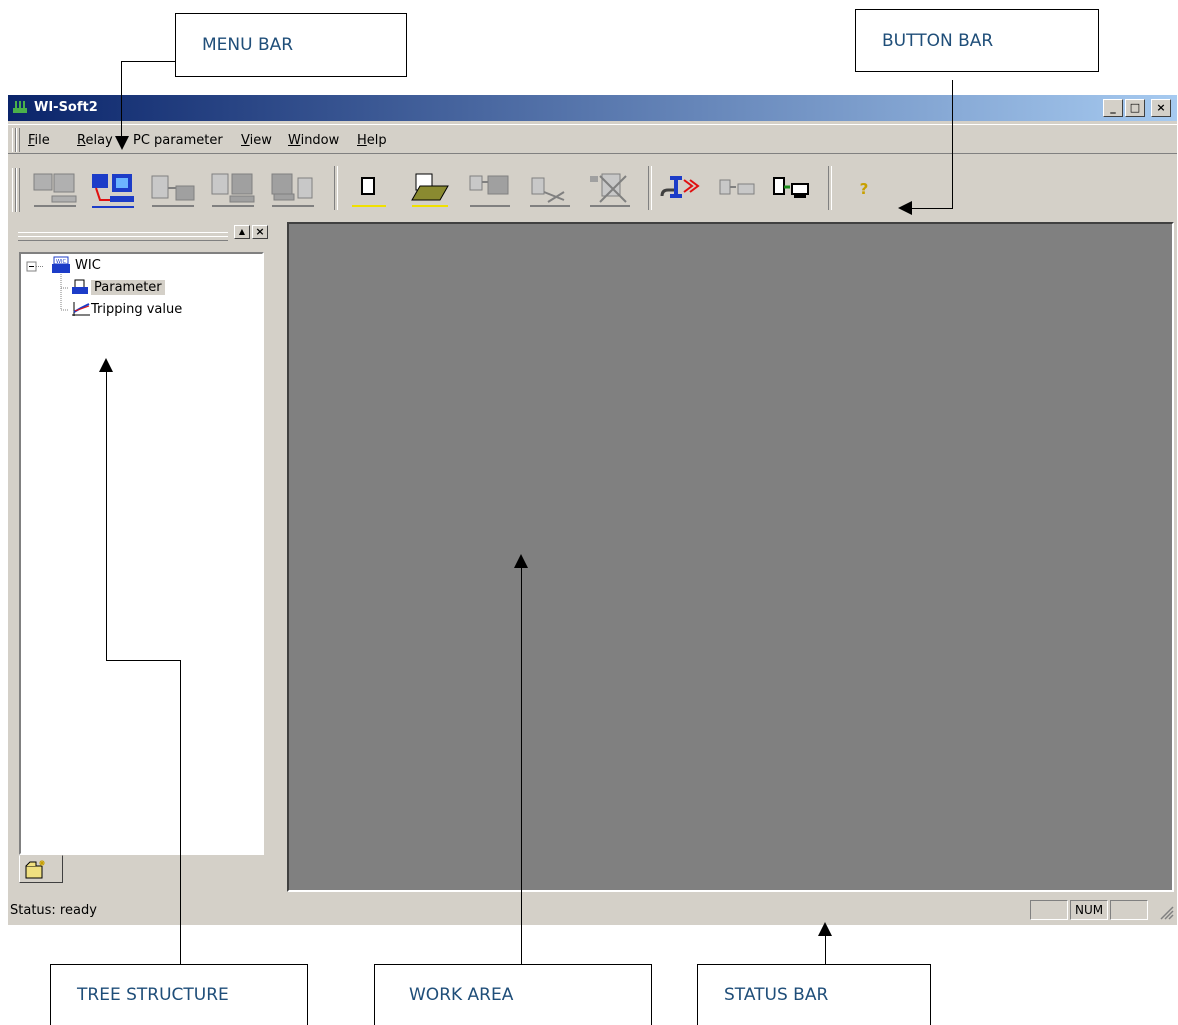 This screenshot has height=1025, width=1178. I want to click on delete-icon, so click(609, 190).